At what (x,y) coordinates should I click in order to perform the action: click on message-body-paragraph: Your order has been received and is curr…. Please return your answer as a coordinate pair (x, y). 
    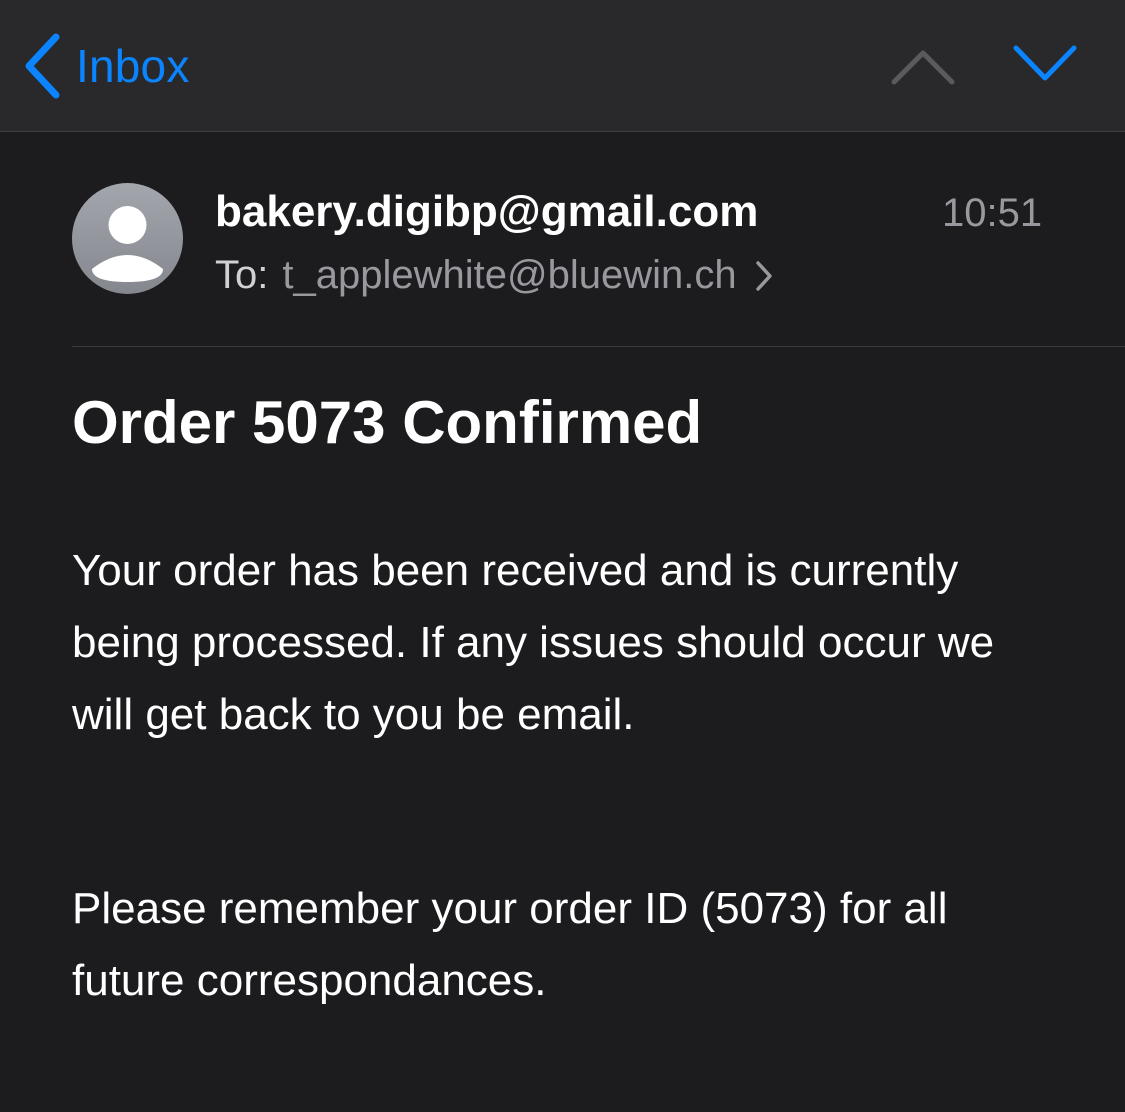
    Looking at the image, I should click on (533, 642).